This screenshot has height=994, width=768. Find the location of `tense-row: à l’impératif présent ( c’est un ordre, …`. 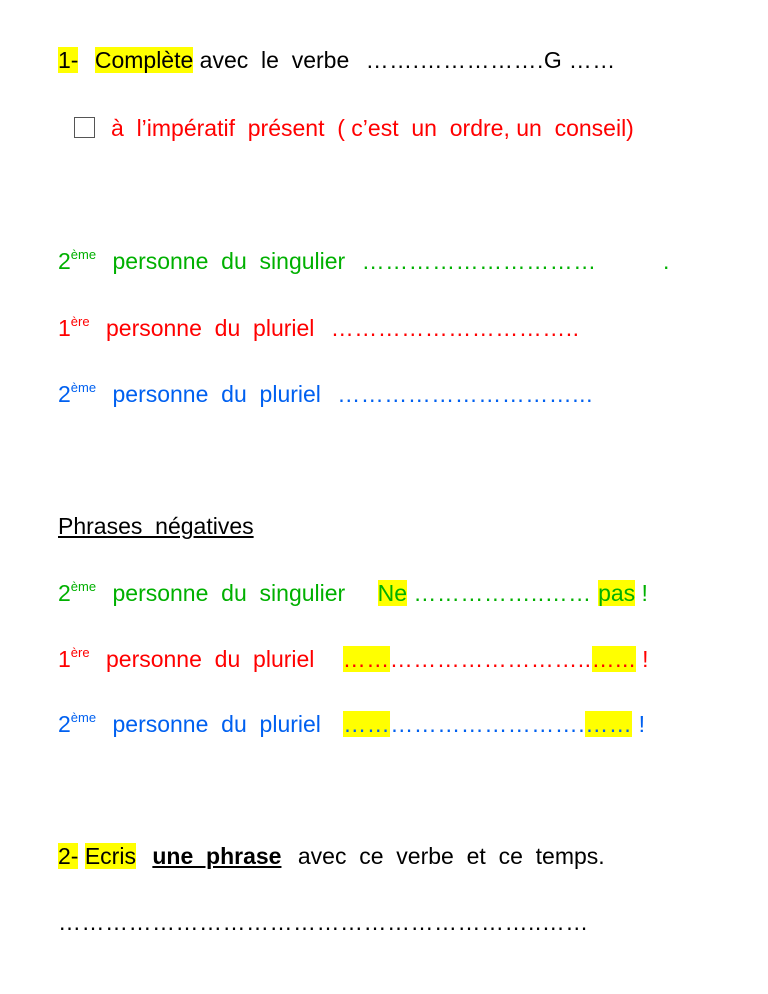

tense-row: à l’impératif présent ( c’est un ordre, … is located at coordinates (354, 128).